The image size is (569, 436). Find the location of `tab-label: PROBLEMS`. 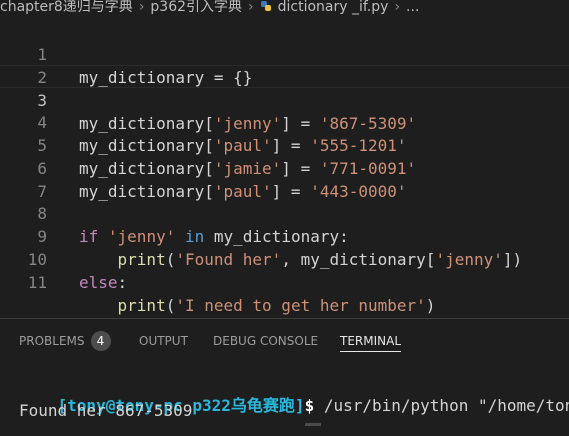

tab-label: PROBLEMS is located at coordinates (52, 341).